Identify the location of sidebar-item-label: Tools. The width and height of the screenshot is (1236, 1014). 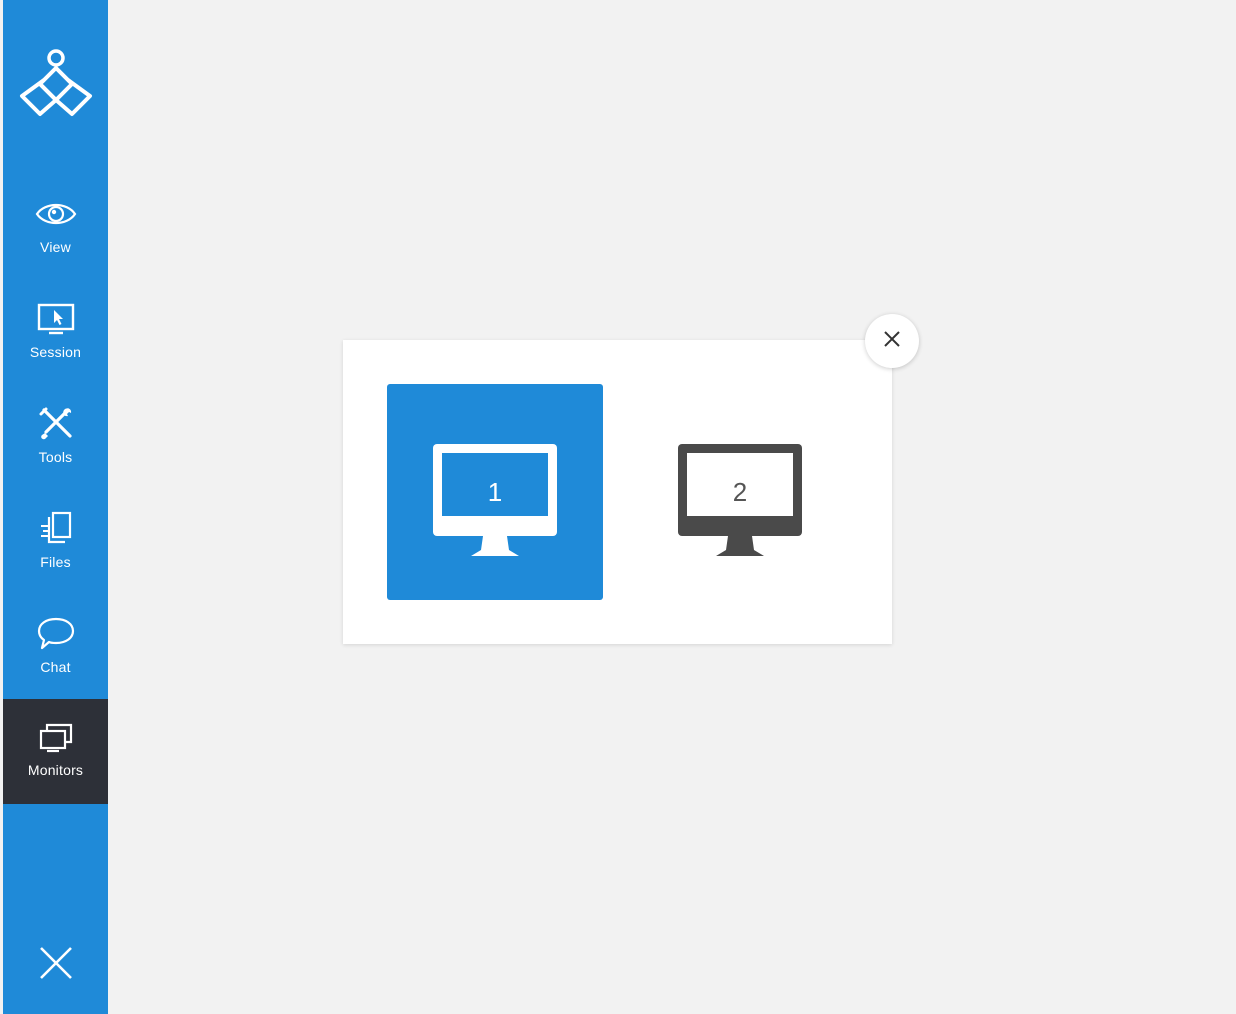
(55, 457).